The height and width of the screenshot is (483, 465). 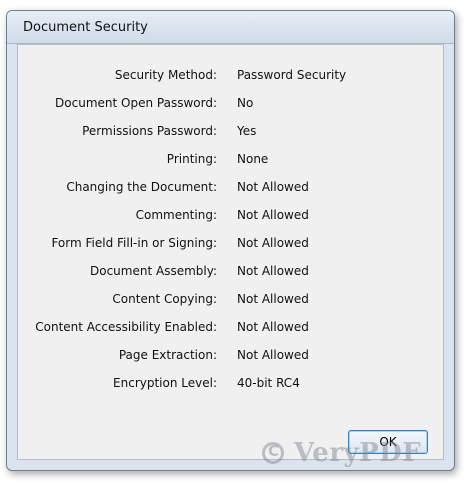 I want to click on security-row-value: None, so click(x=253, y=159).